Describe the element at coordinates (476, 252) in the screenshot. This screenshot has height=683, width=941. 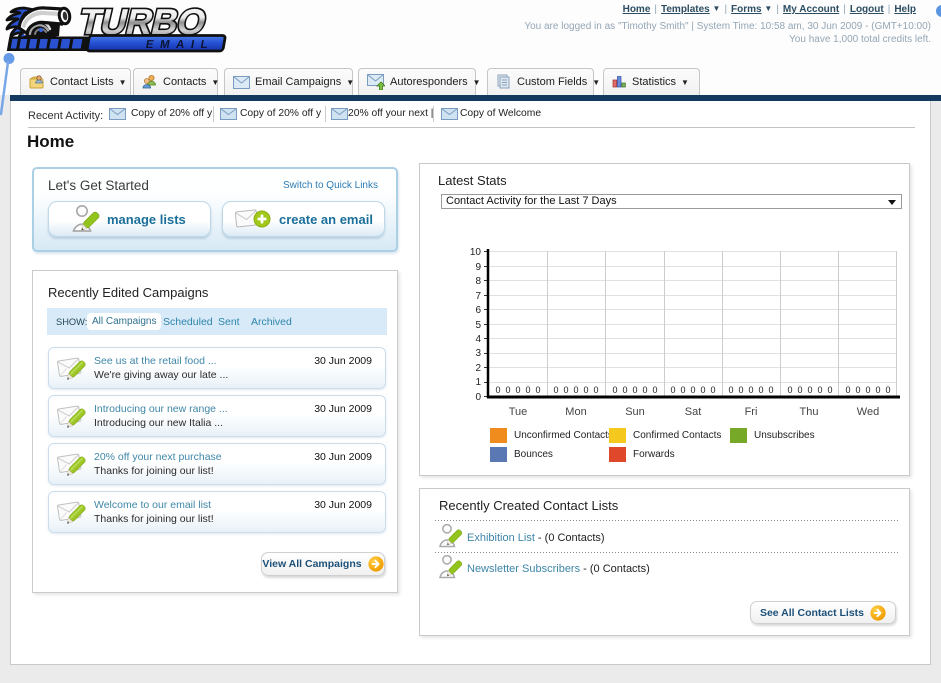
I see `svg-text: 10` at that location.